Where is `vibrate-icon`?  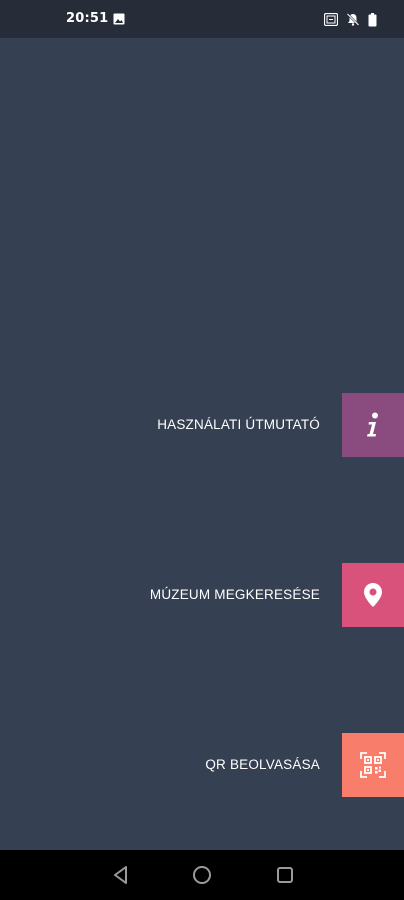 vibrate-icon is located at coordinates (331, 19).